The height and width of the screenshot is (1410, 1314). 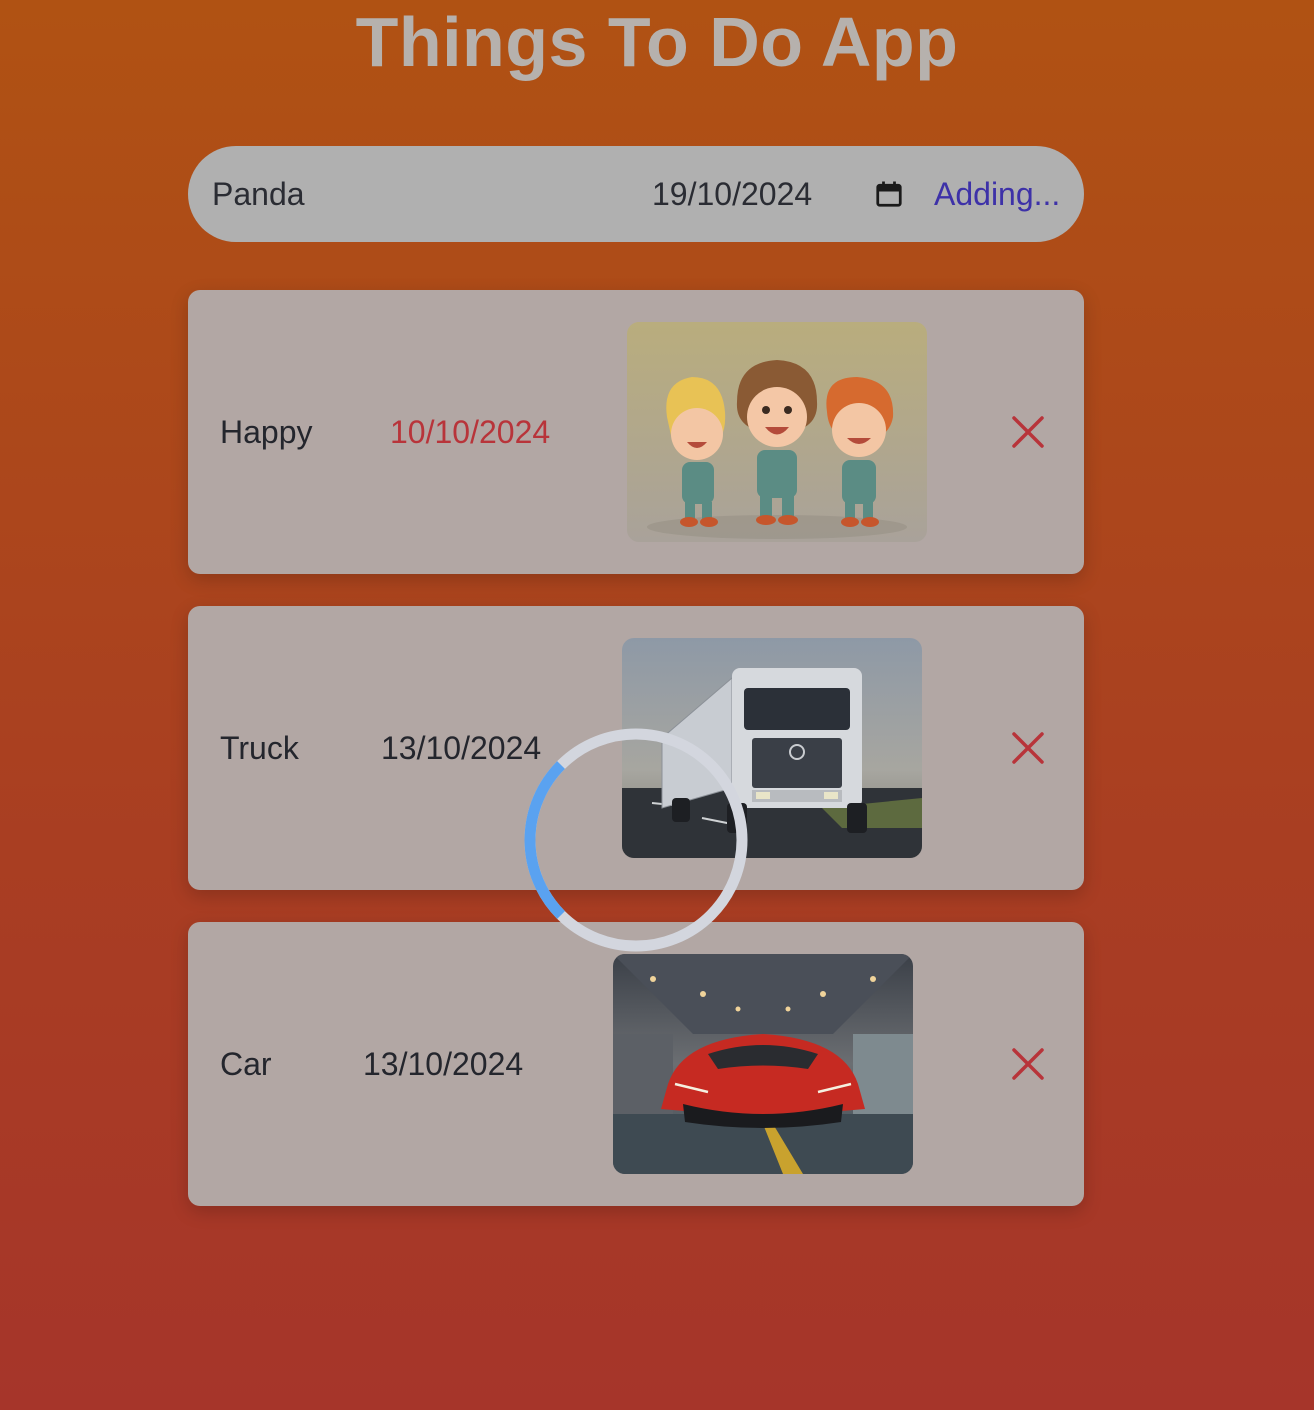 What do you see at coordinates (470, 432) in the screenshot?
I see `todo-date: 10/10/2024` at bounding box center [470, 432].